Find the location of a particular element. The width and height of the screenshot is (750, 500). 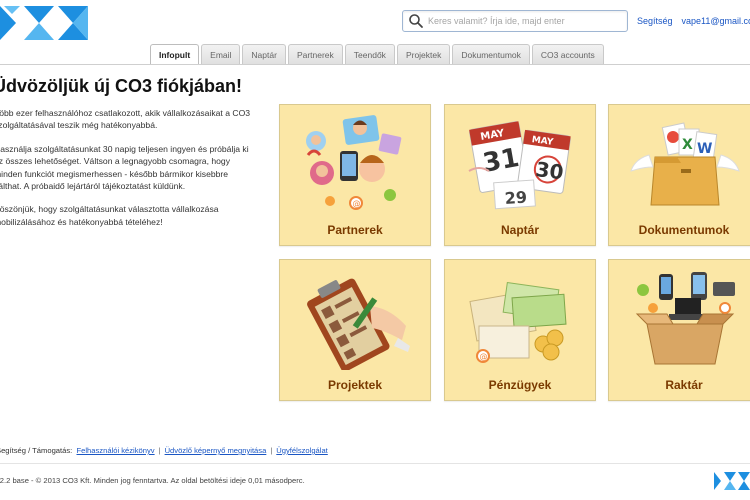

tile-naptar: MAY 31 MAY 30 29 Naptár is located at coordinates (520, 175).